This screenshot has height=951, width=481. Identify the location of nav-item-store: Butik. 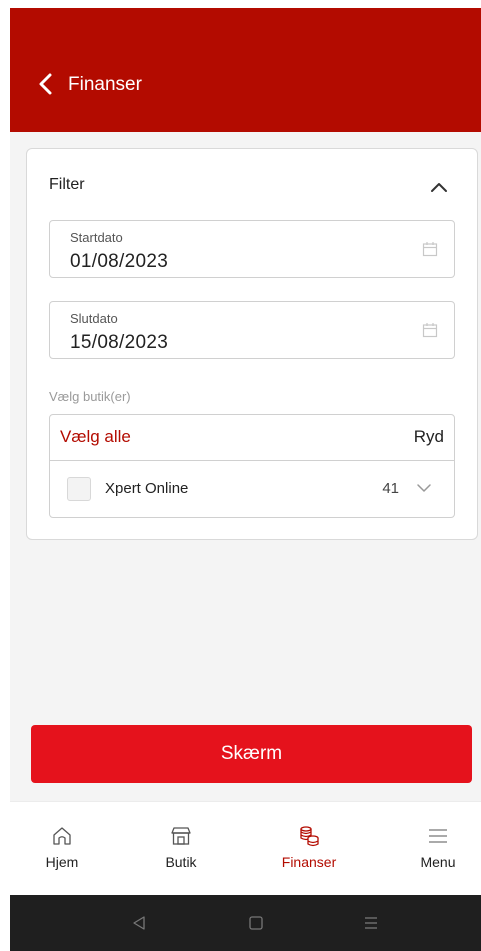
(181, 851).